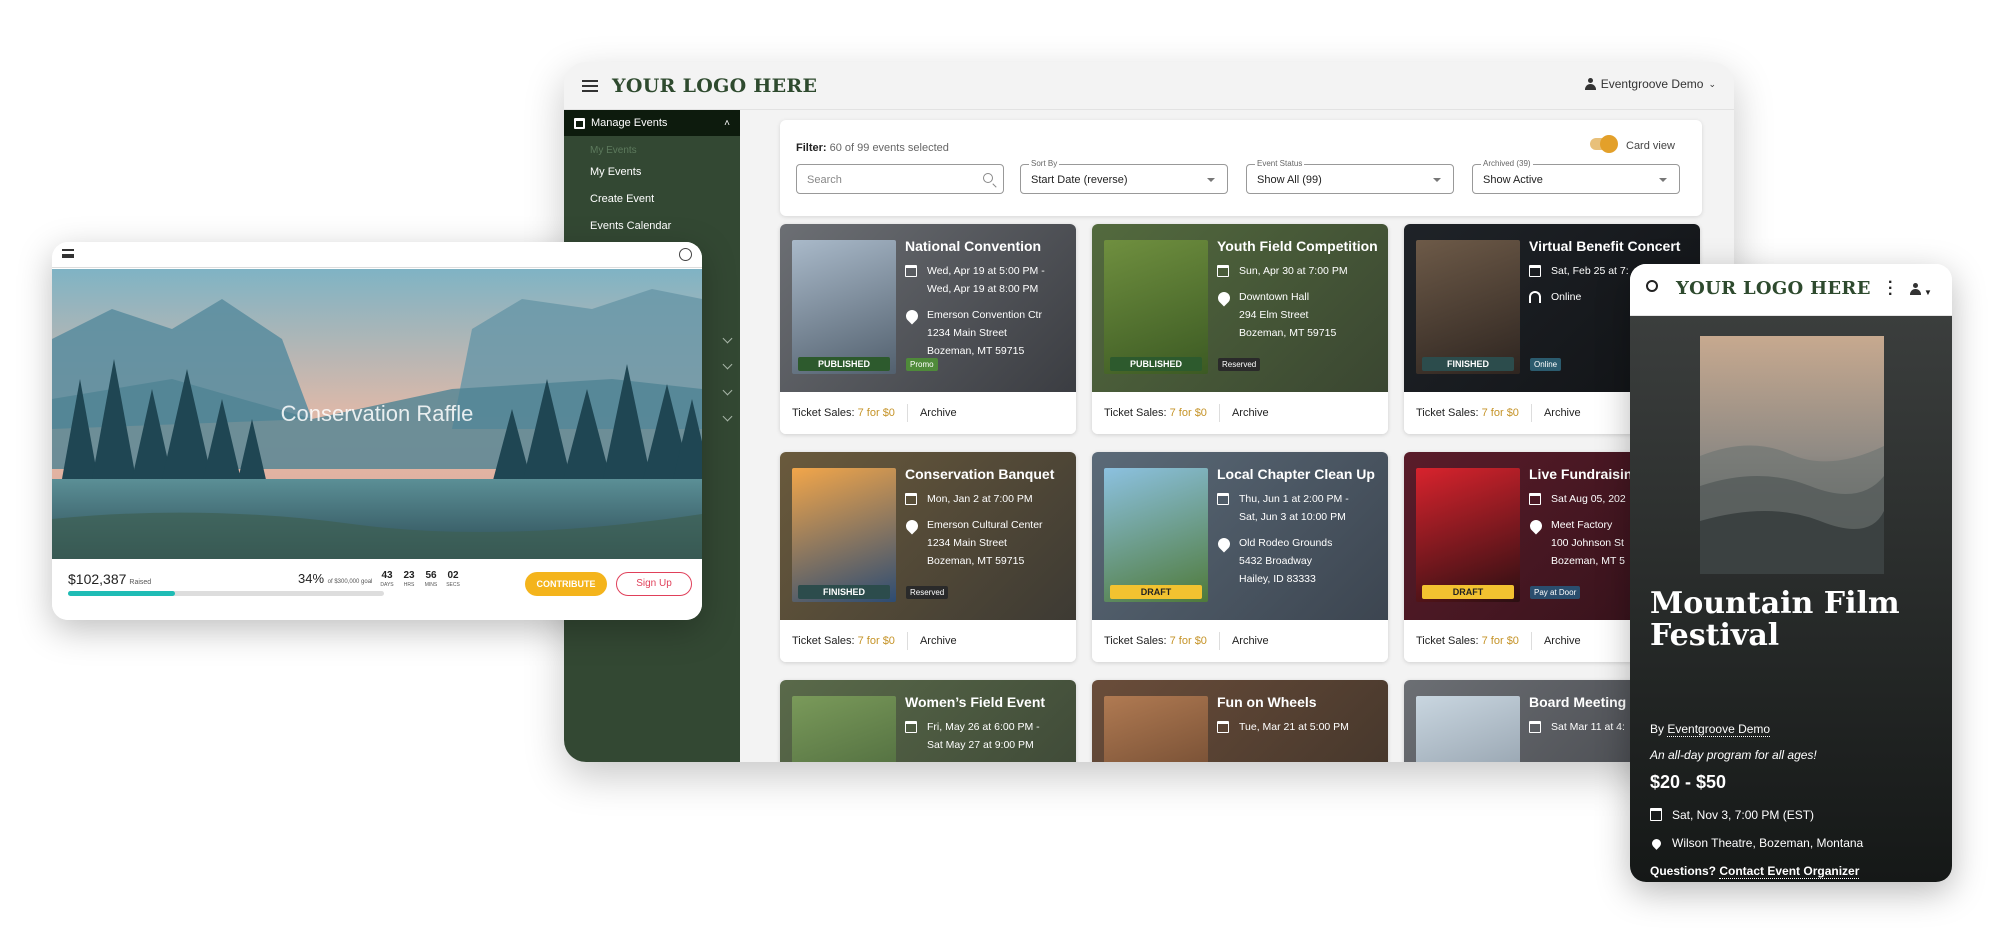 The image size is (2000, 943). Describe the element at coordinates (1890, 289) in the screenshot. I see `more-vertical-icon: · · ·` at that location.